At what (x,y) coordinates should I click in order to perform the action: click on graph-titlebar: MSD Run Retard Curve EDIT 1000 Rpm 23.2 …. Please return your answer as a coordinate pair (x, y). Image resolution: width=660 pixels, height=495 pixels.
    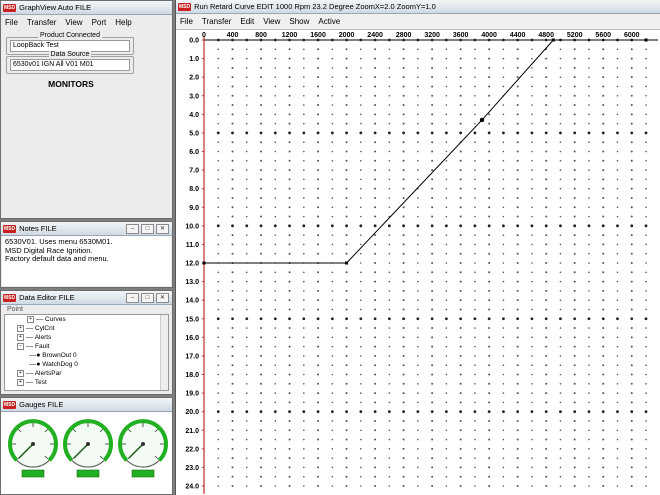
    Looking at the image, I should click on (418, 7).